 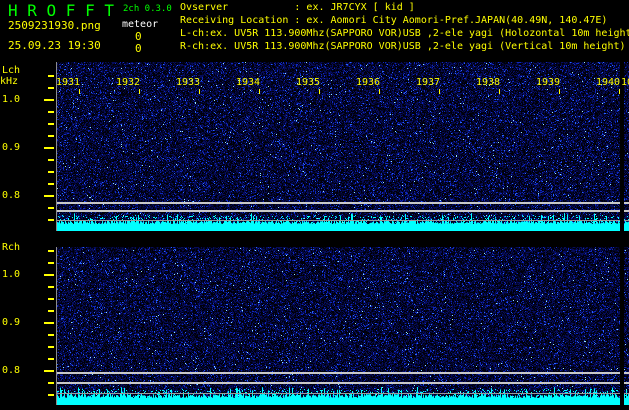 What do you see at coordinates (138, 48) in the screenshot?
I see `meteor-count-rch: 0` at bounding box center [138, 48].